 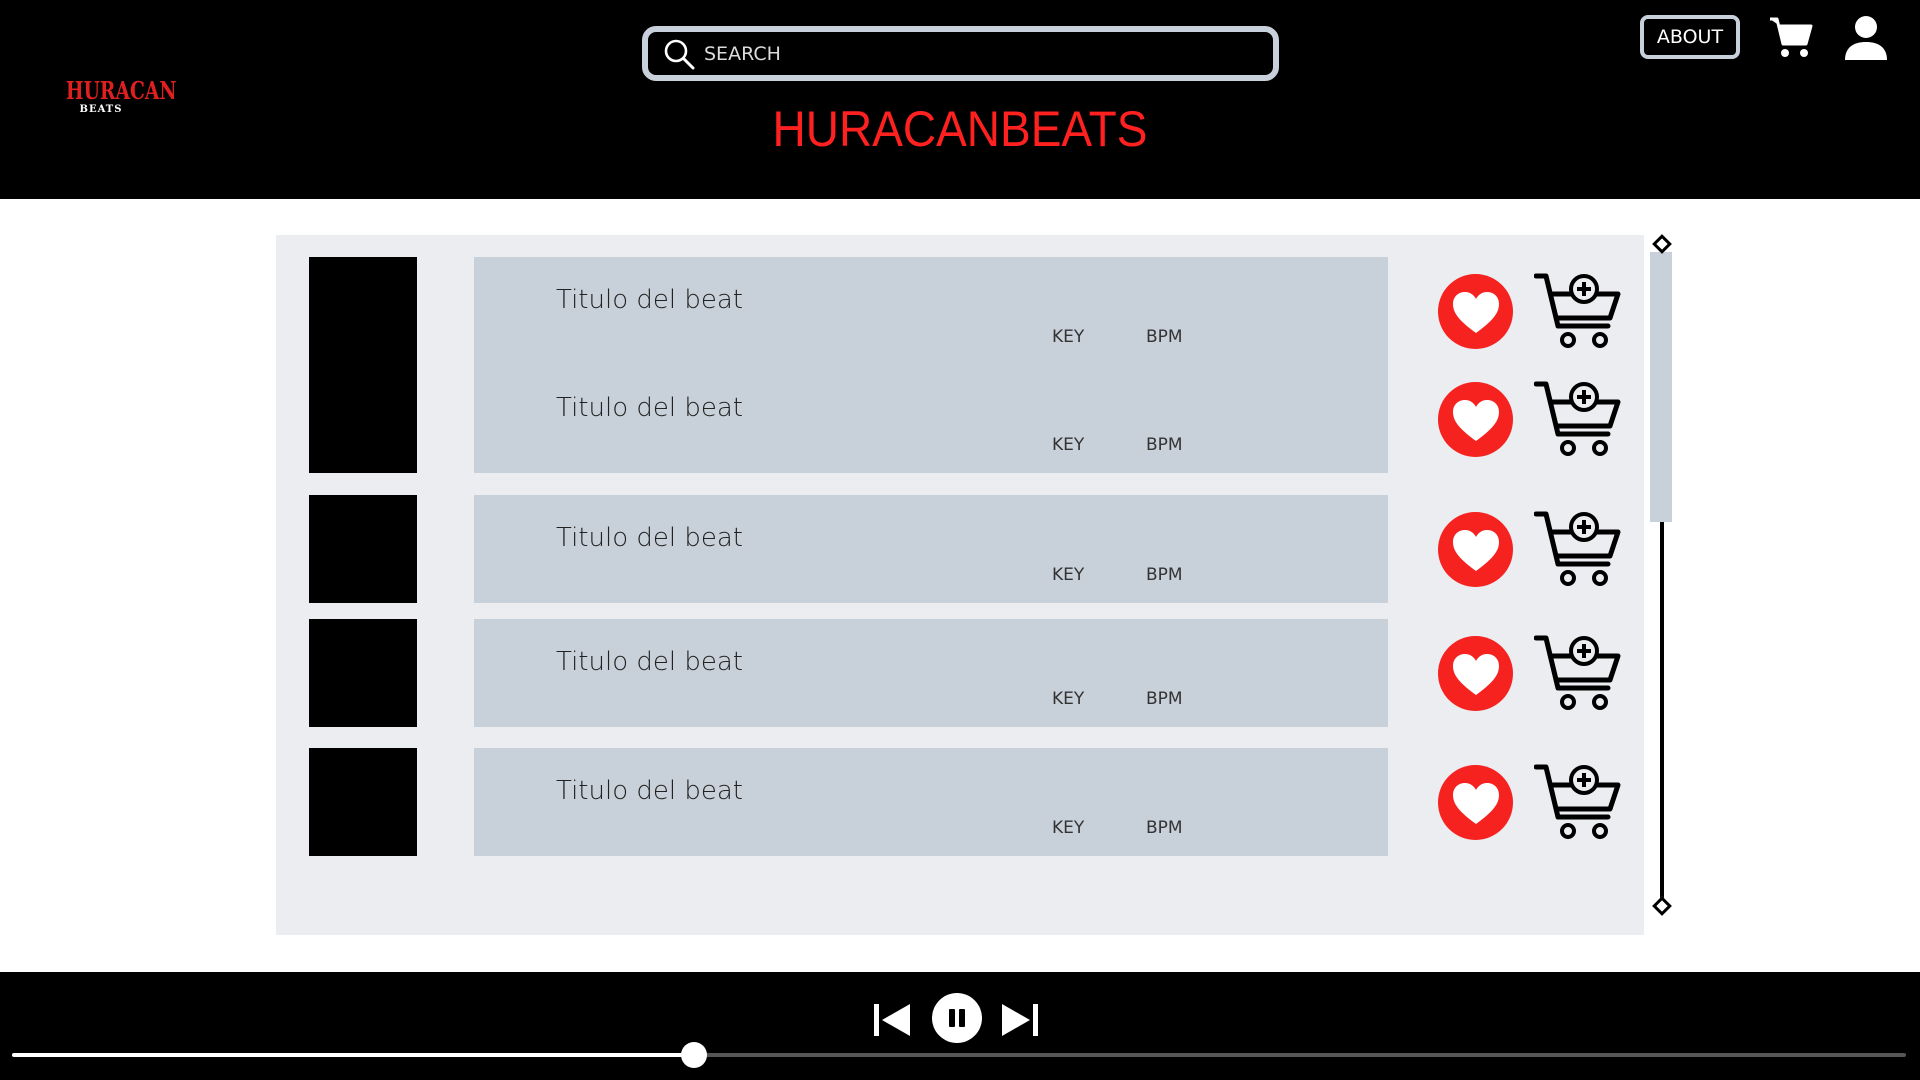 What do you see at coordinates (1661, 387) in the screenshot?
I see `scrollbar-thumb` at bounding box center [1661, 387].